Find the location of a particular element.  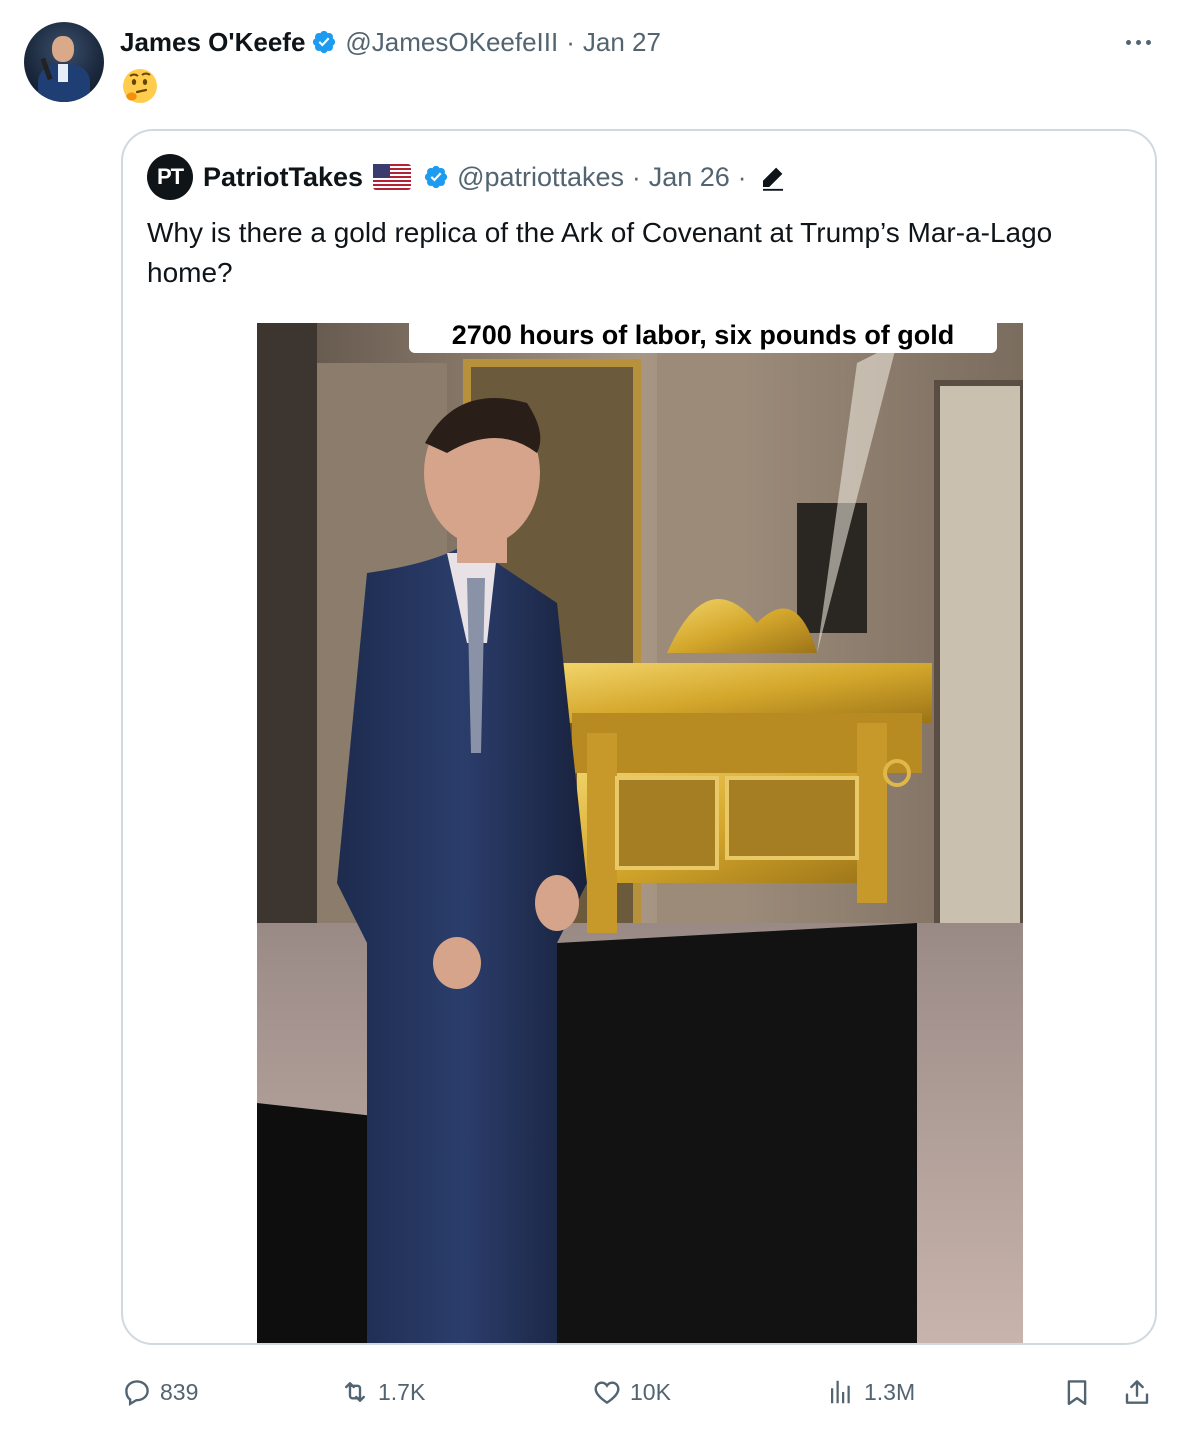

more-icon is located at coordinates (1138, 42).